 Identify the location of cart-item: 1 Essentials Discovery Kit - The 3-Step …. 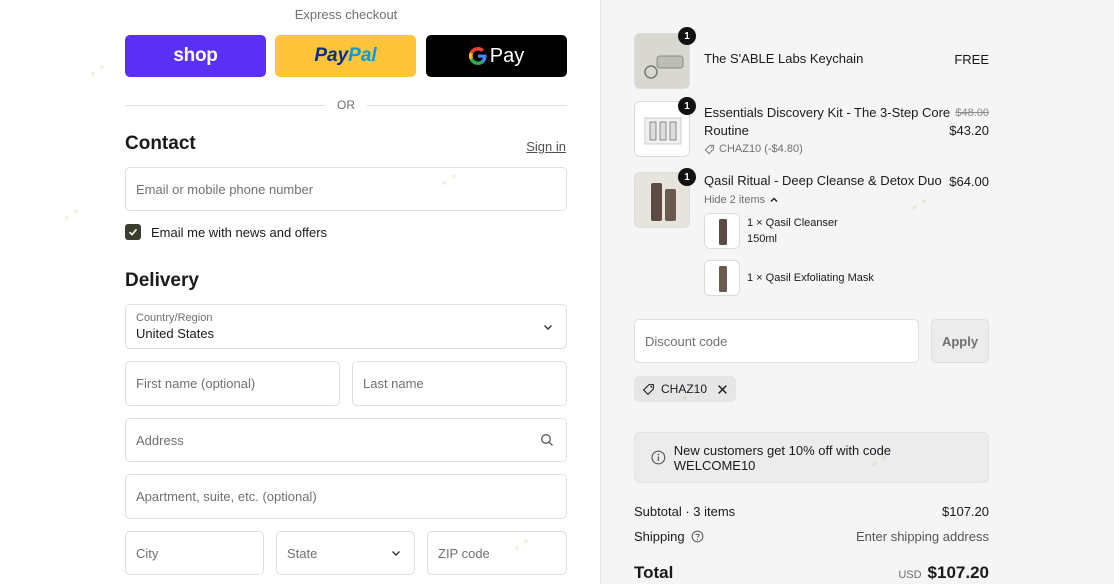
(811, 127).